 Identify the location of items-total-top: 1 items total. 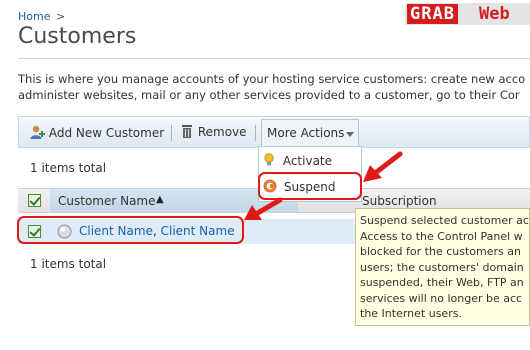
(68, 168).